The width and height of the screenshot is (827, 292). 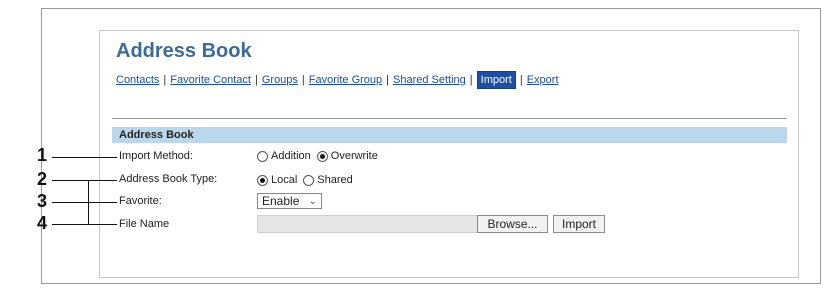 What do you see at coordinates (335, 180) in the screenshot?
I see `radio-shared-label: Shared` at bounding box center [335, 180].